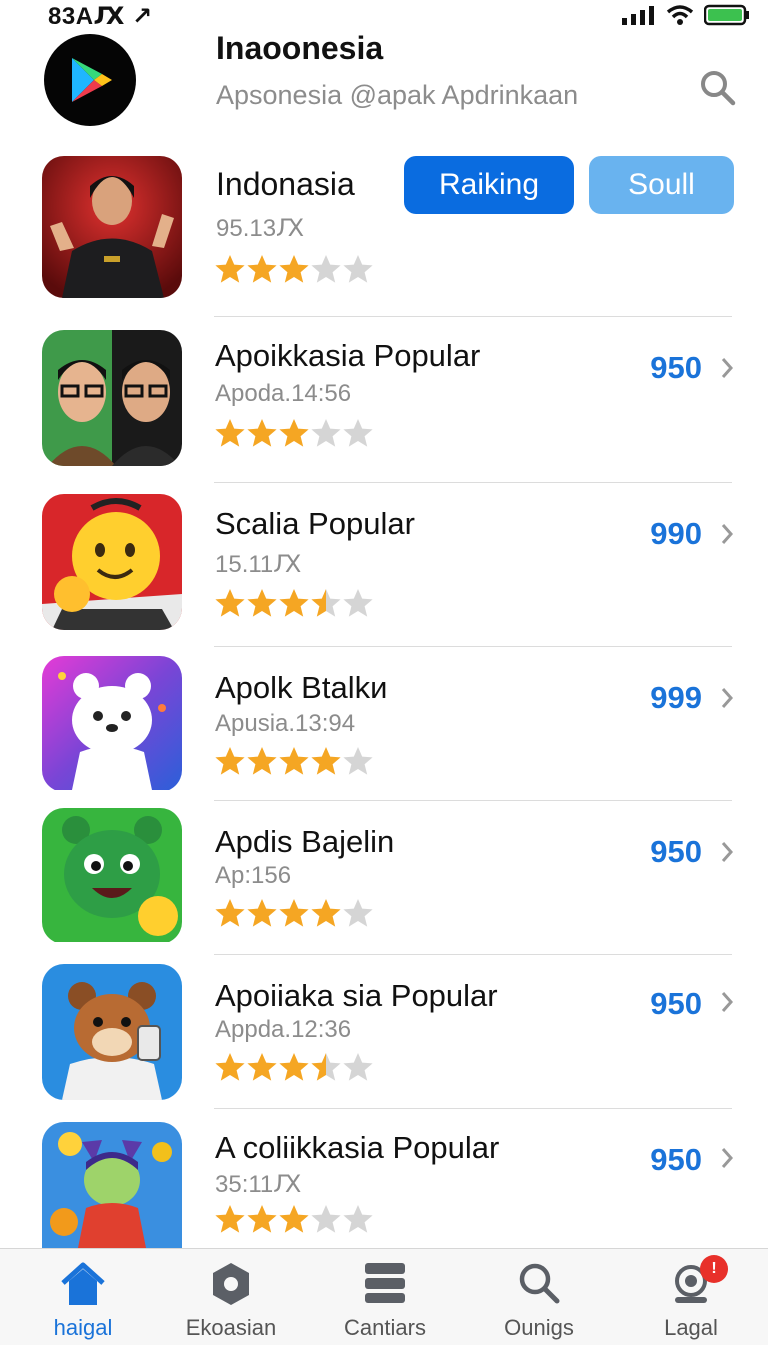 The image size is (768, 1345). What do you see at coordinates (385, 1327) in the screenshot?
I see `tab-label: Cantiars` at bounding box center [385, 1327].